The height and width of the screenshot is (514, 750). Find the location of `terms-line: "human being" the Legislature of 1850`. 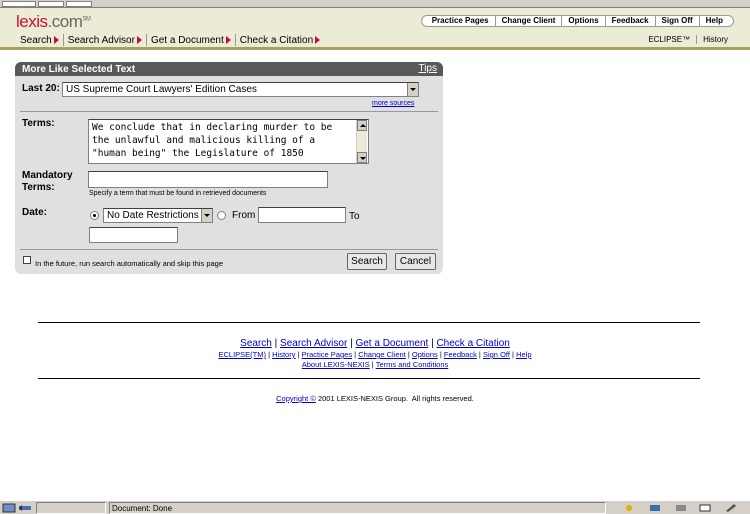

terms-line: "human being" the Legislature of 1850 is located at coordinates (198, 153).